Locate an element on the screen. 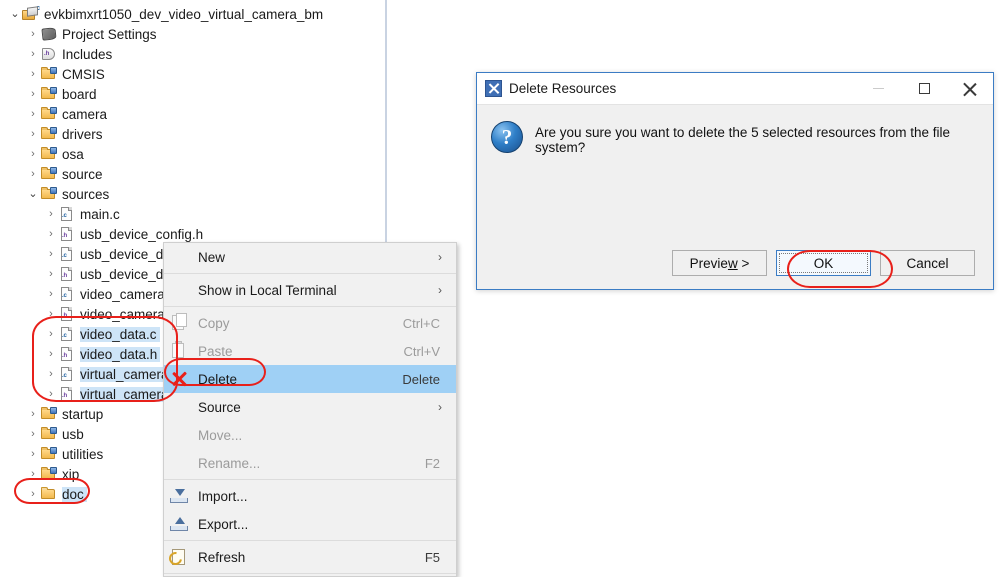 The image size is (999, 577). tree-item: › drivers is located at coordinates (53, 134).